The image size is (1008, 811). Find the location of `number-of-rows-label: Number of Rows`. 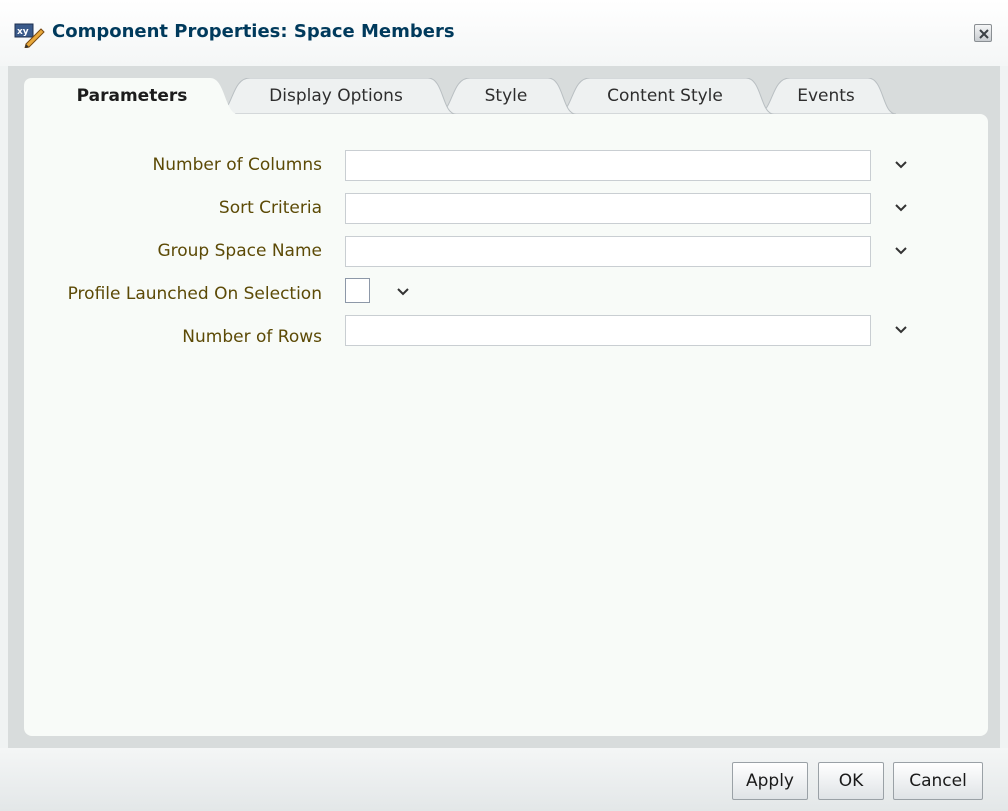

number-of-rows-label: Number of Rows is located at coordinates (252, 337).